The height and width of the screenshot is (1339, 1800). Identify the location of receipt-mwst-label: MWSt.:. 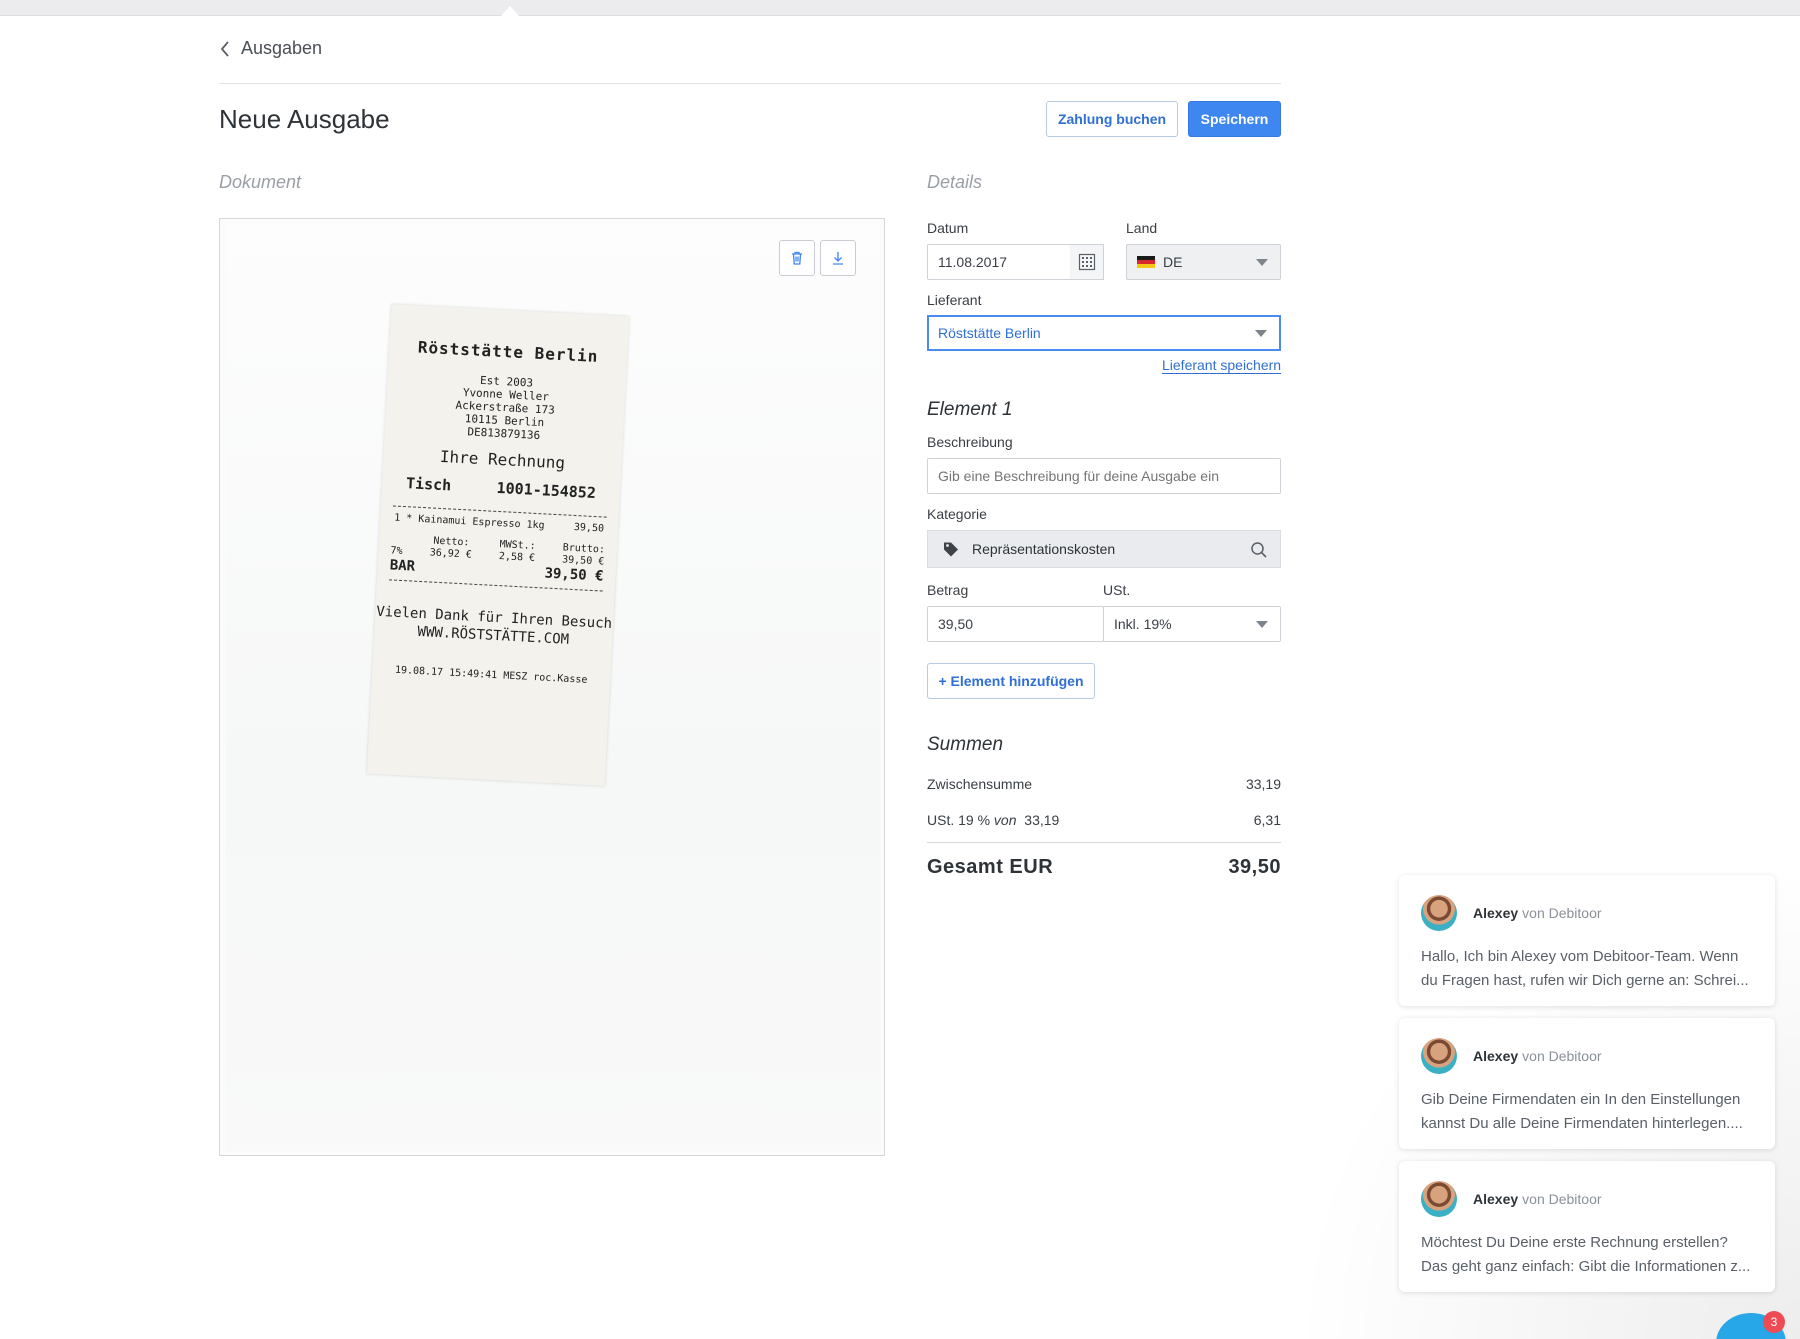
(517, 545).